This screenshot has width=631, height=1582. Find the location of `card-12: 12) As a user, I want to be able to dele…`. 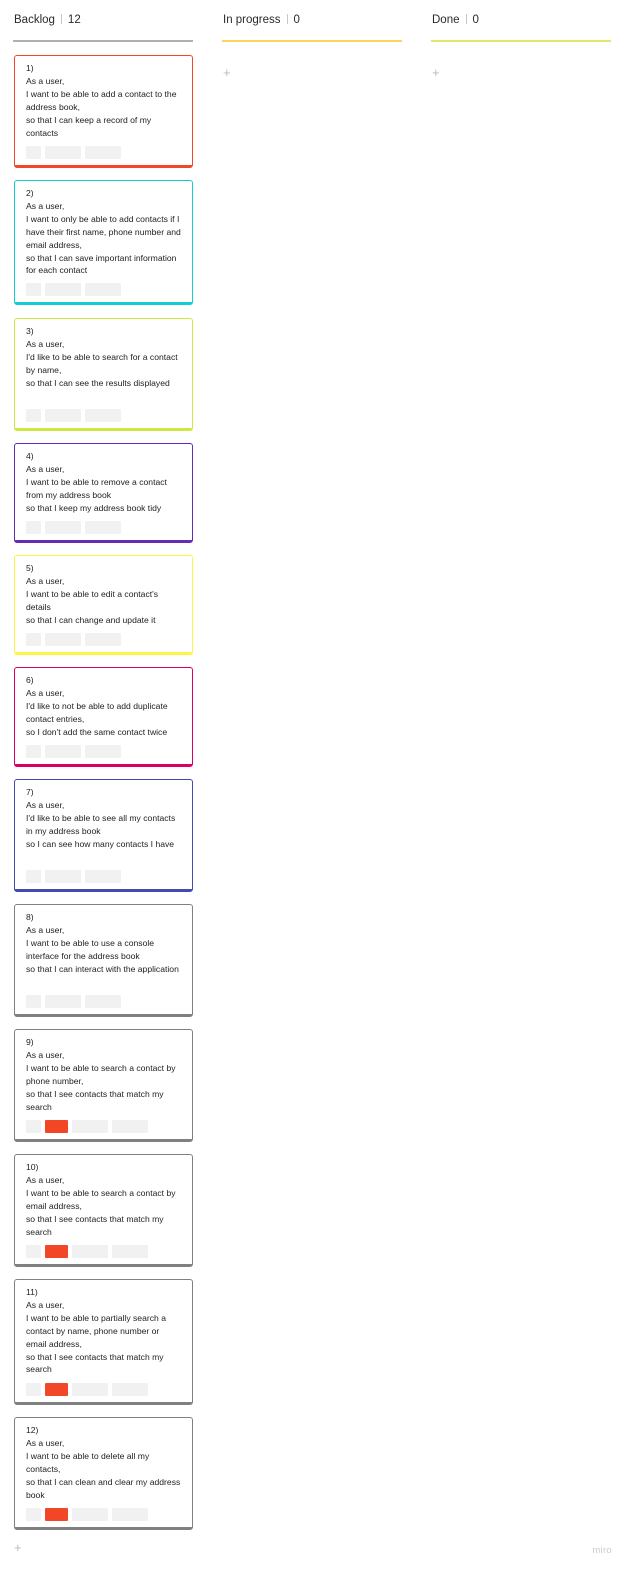

card-12: 12) As a user, I want to be able to dele… is located at coordinates (103, 1473).